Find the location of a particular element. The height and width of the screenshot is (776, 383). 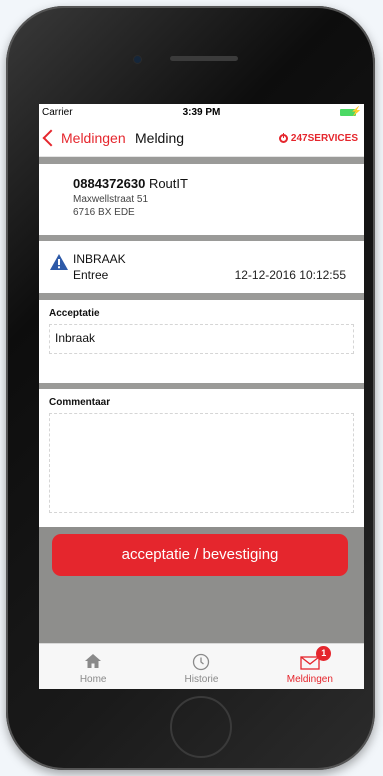

home-button is located at coordinates (201, 727).